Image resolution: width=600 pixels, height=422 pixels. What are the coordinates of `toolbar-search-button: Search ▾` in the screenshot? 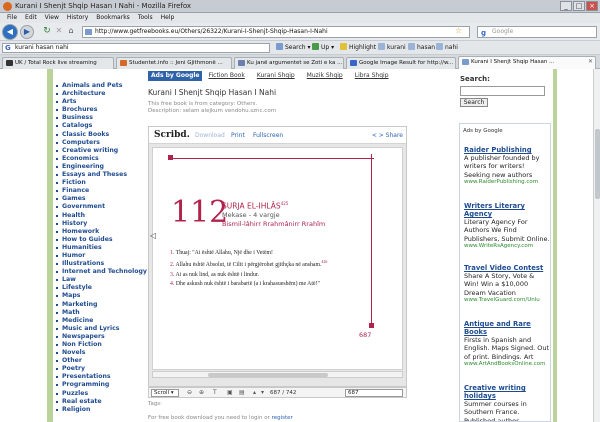 It's located at (293, 48).